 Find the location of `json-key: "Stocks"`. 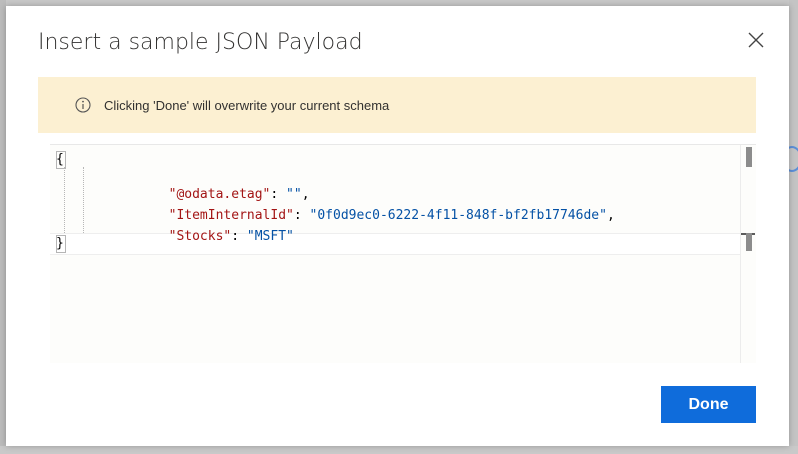

json-key: "Stocks" is located at coordinates (200, 236).